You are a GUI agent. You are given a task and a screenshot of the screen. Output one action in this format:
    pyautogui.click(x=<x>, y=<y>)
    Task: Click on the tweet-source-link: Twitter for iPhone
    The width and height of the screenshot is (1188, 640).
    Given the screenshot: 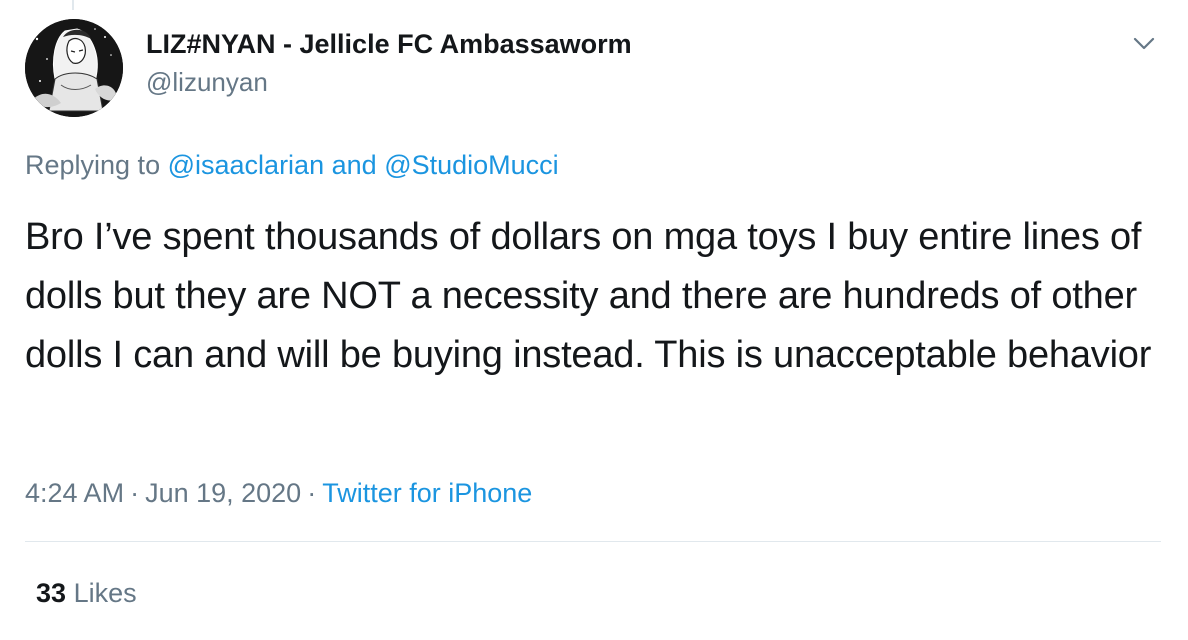 What is the action you would take?
    pyautogui.click(x=427, y=493)
    